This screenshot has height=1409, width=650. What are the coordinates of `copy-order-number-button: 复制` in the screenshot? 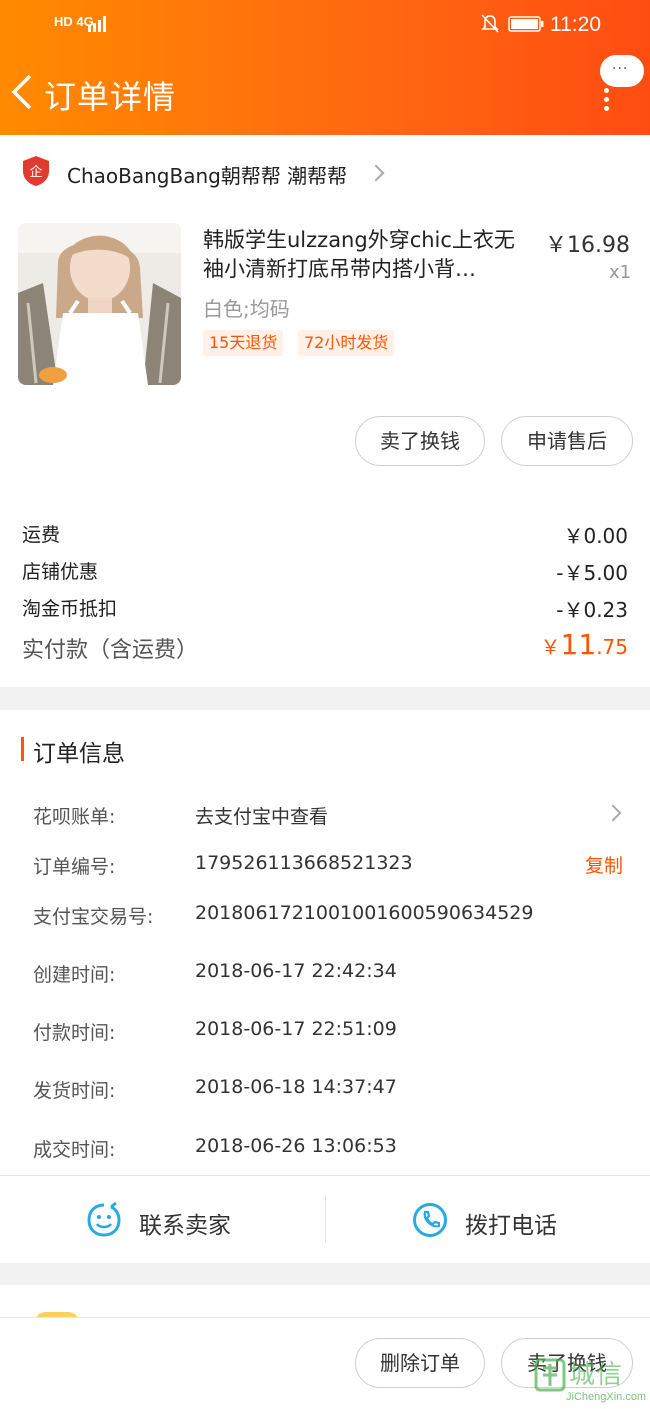 It's located at (604, 864).